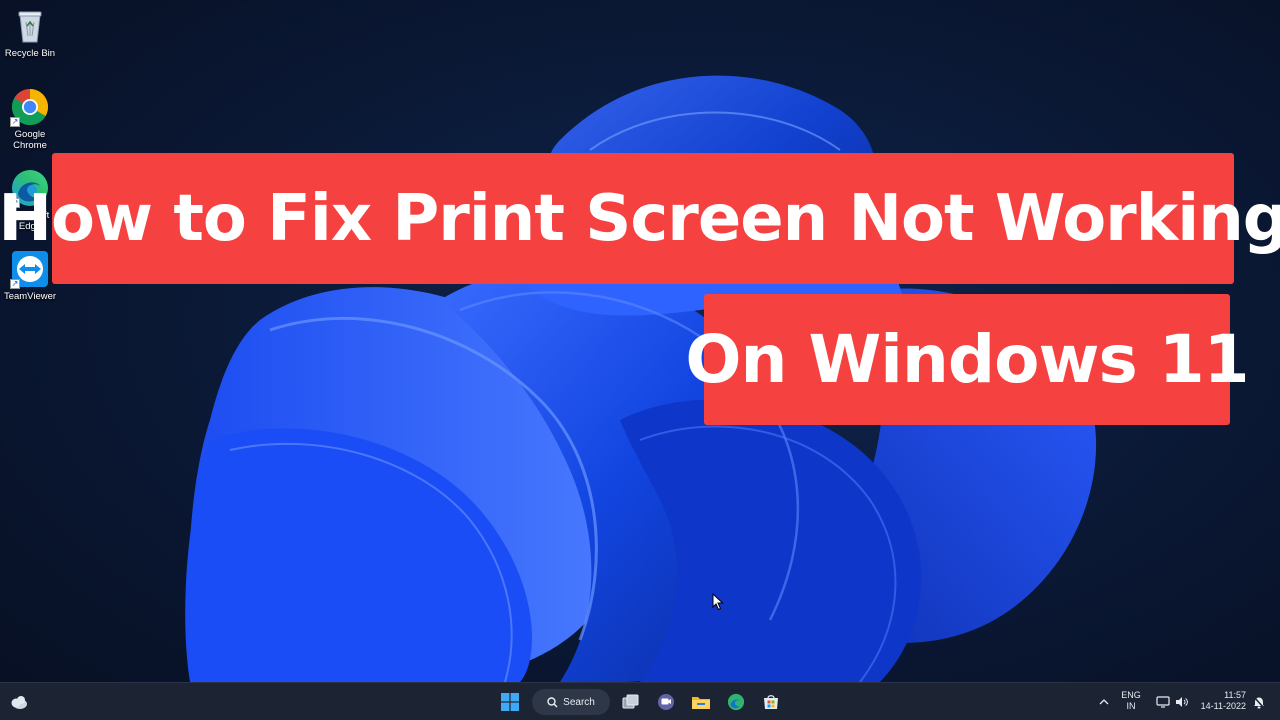 Image resolution: width=1280 pixels, height=720 pixels. Describe the element at coordinates (30, 275) in the screenshot. I see `desktop-icon-teamviewer: ↗ TeamViewer` at that location.